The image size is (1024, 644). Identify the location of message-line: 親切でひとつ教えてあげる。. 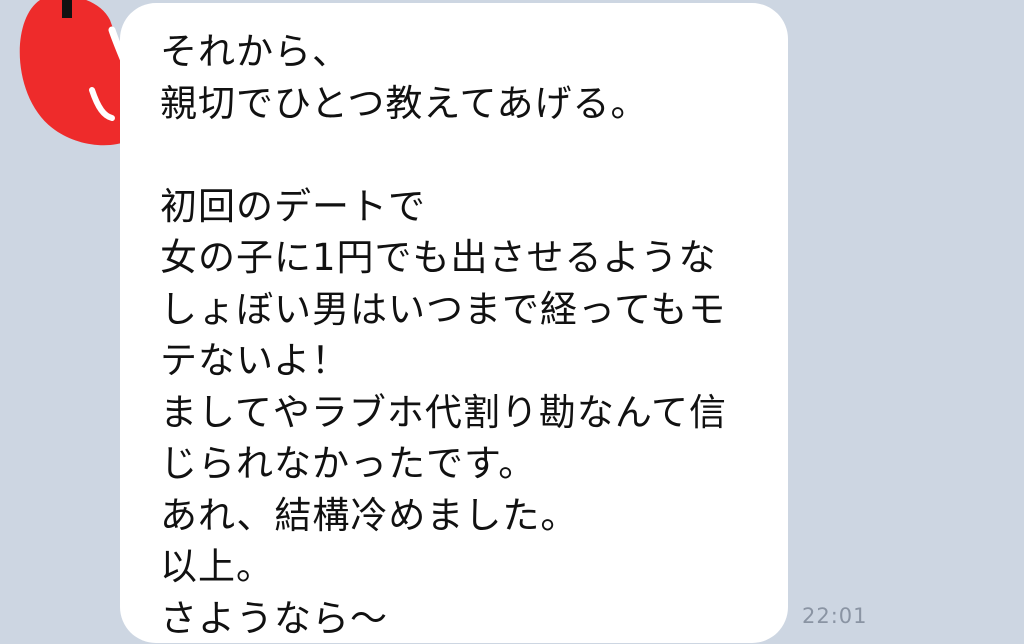
(465, 104).